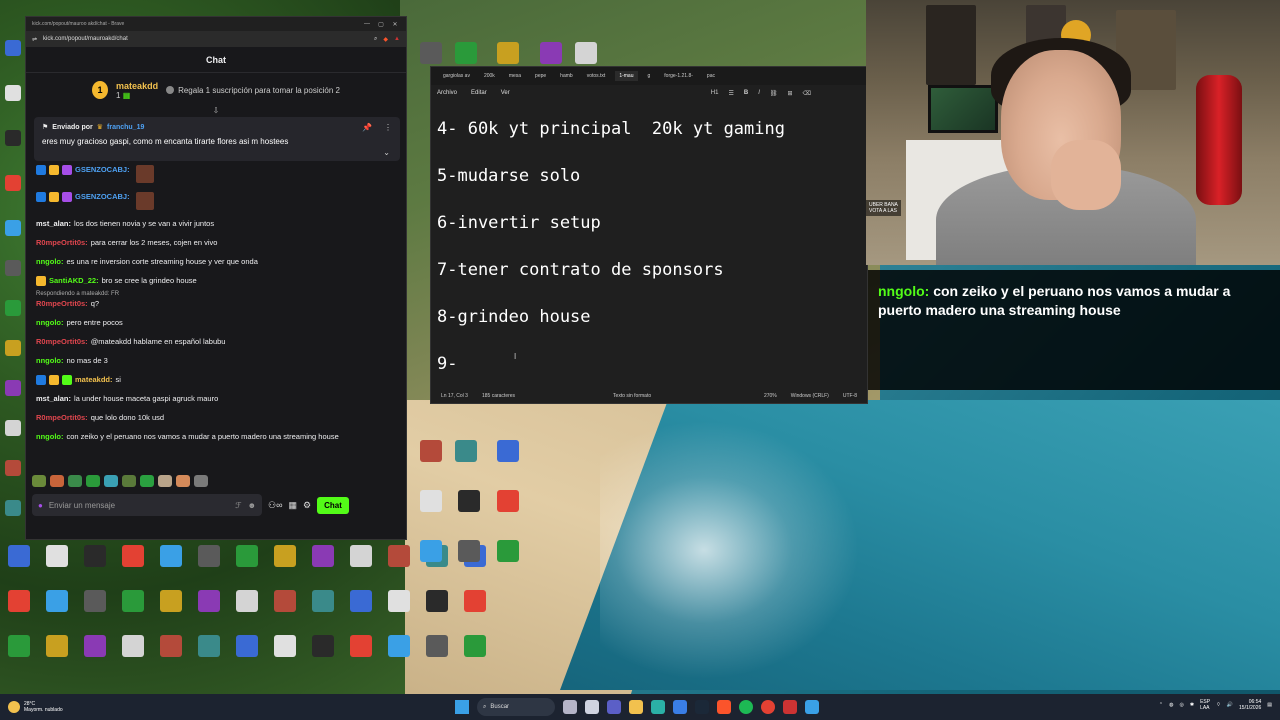 Image resolution: width=1280 pixels, height=720 pixels. What do you see at coordinates (768, 707) in the screenshot?
I see `chrome-icon` at bounding box center [768, 707].